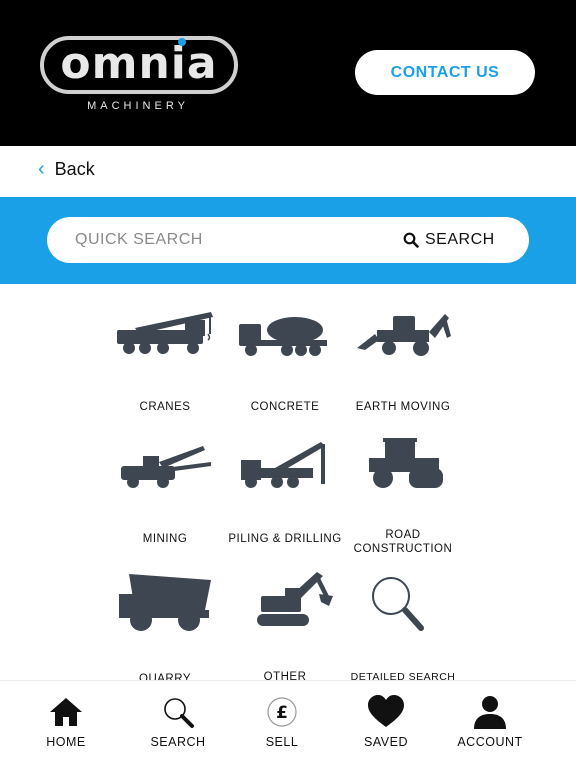 The height and width of the screenshot is (768, 576). I want to click on category-concrete: CONCRETE, so click(285, 361).